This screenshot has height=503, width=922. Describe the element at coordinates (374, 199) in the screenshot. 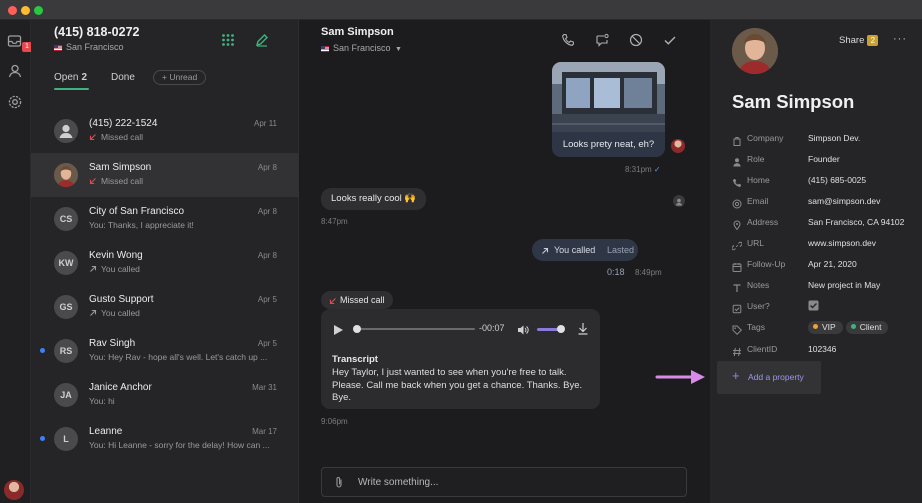

I see `incoming-message-bubble: Looks really cool 🙌` at that location.